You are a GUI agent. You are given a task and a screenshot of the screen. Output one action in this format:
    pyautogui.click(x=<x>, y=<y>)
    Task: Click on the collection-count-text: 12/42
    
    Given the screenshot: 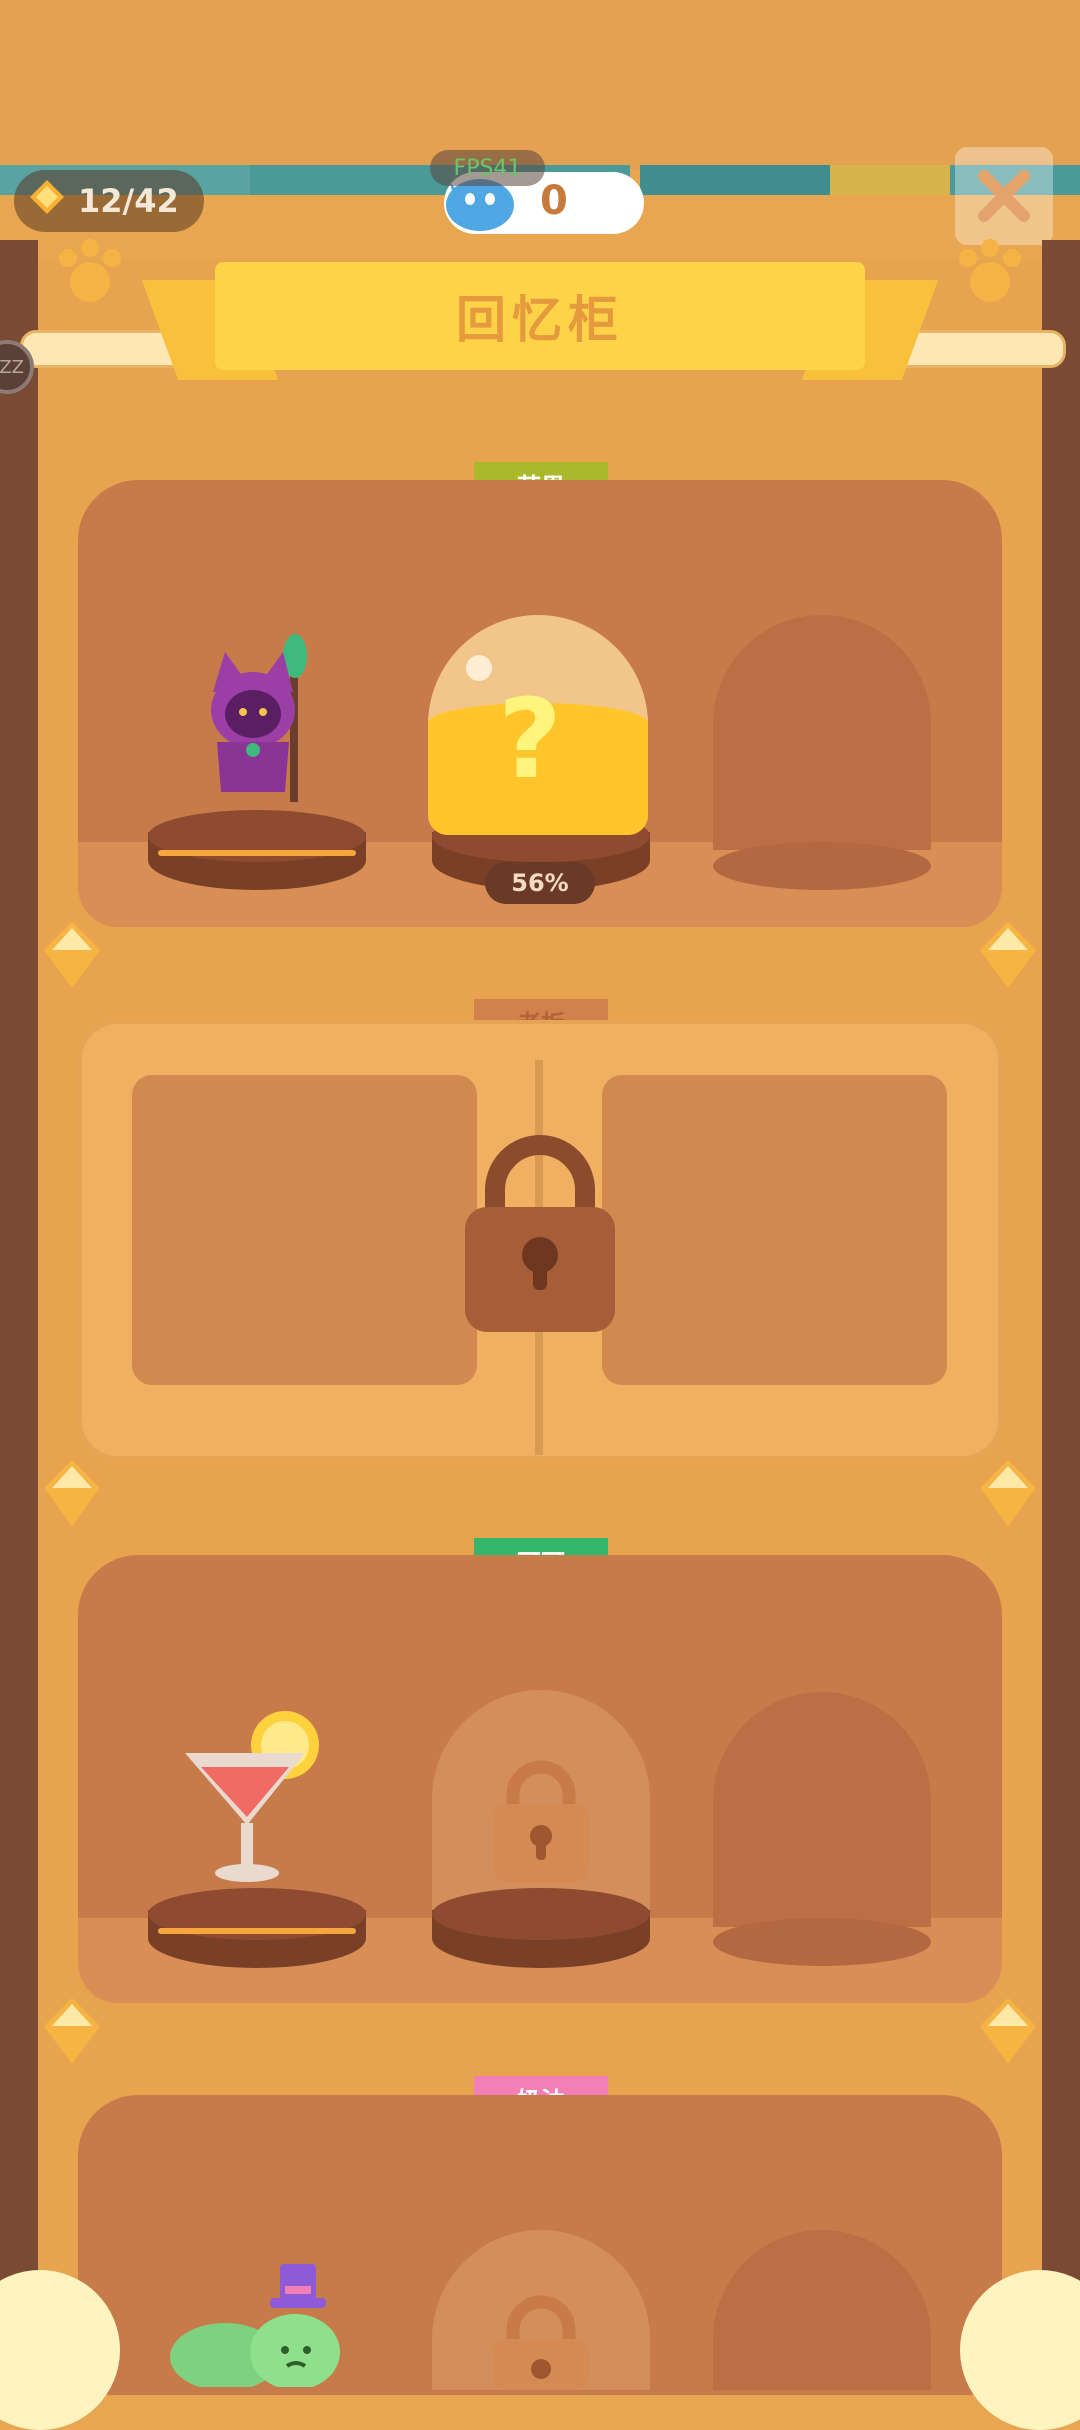 What is the action you would take?
    pyautogui.click(x=128, y=201)
    